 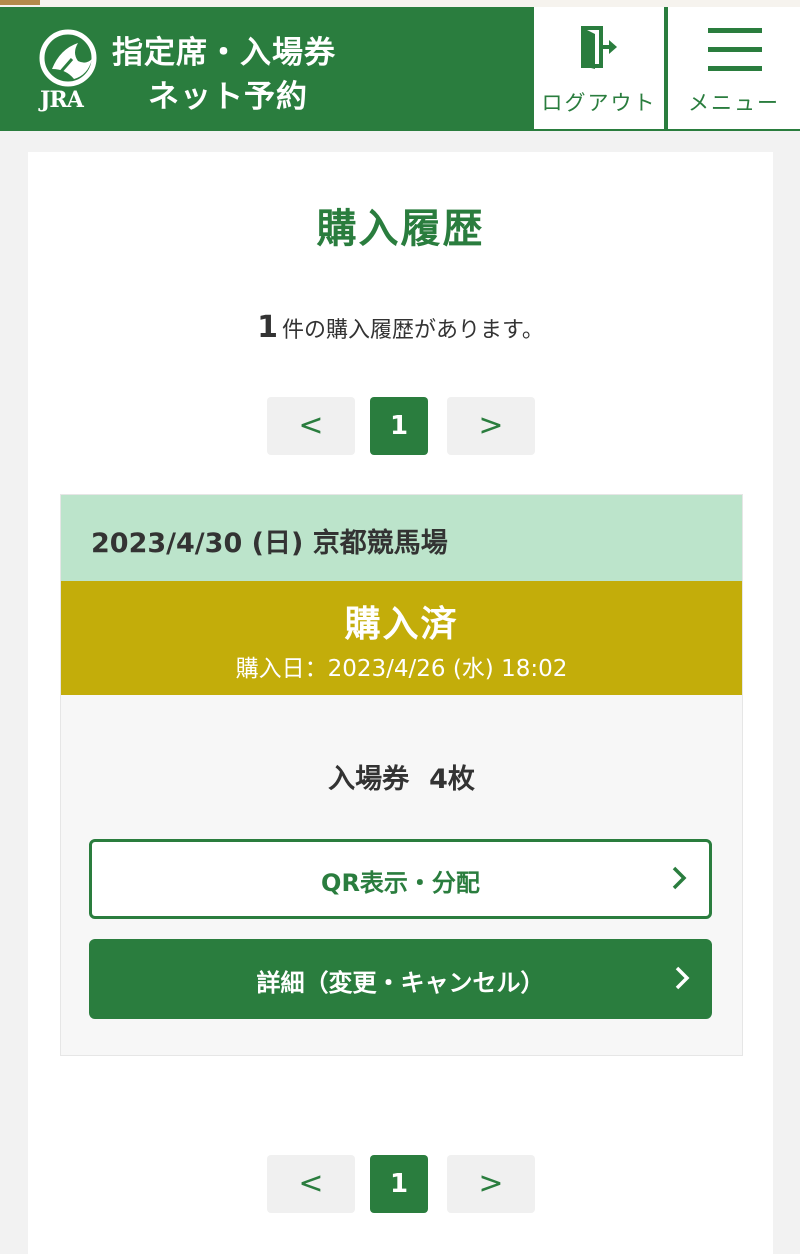 What do you see at coordinates (400, 69) in the screenshot?
I see `site-header: JRA 指定席・入場券 ネット予約 ログアウト メニュー` at bounding box center [400, 69].